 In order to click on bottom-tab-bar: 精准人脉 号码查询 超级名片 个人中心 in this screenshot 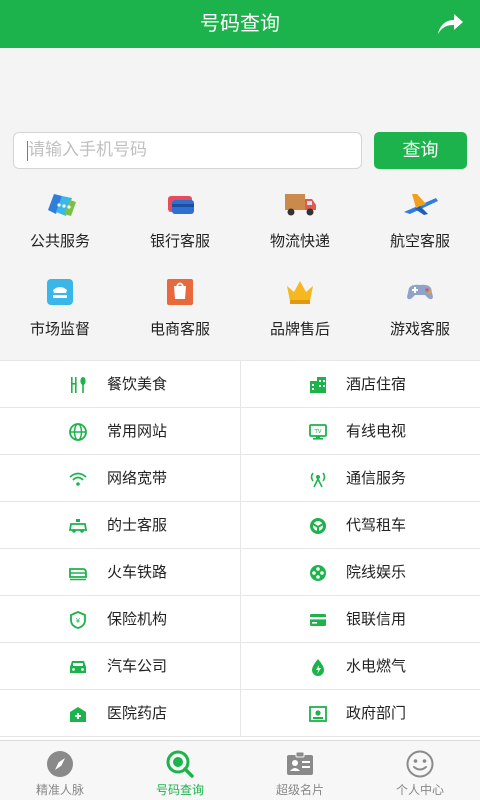, I will do `click(240, 770)`.